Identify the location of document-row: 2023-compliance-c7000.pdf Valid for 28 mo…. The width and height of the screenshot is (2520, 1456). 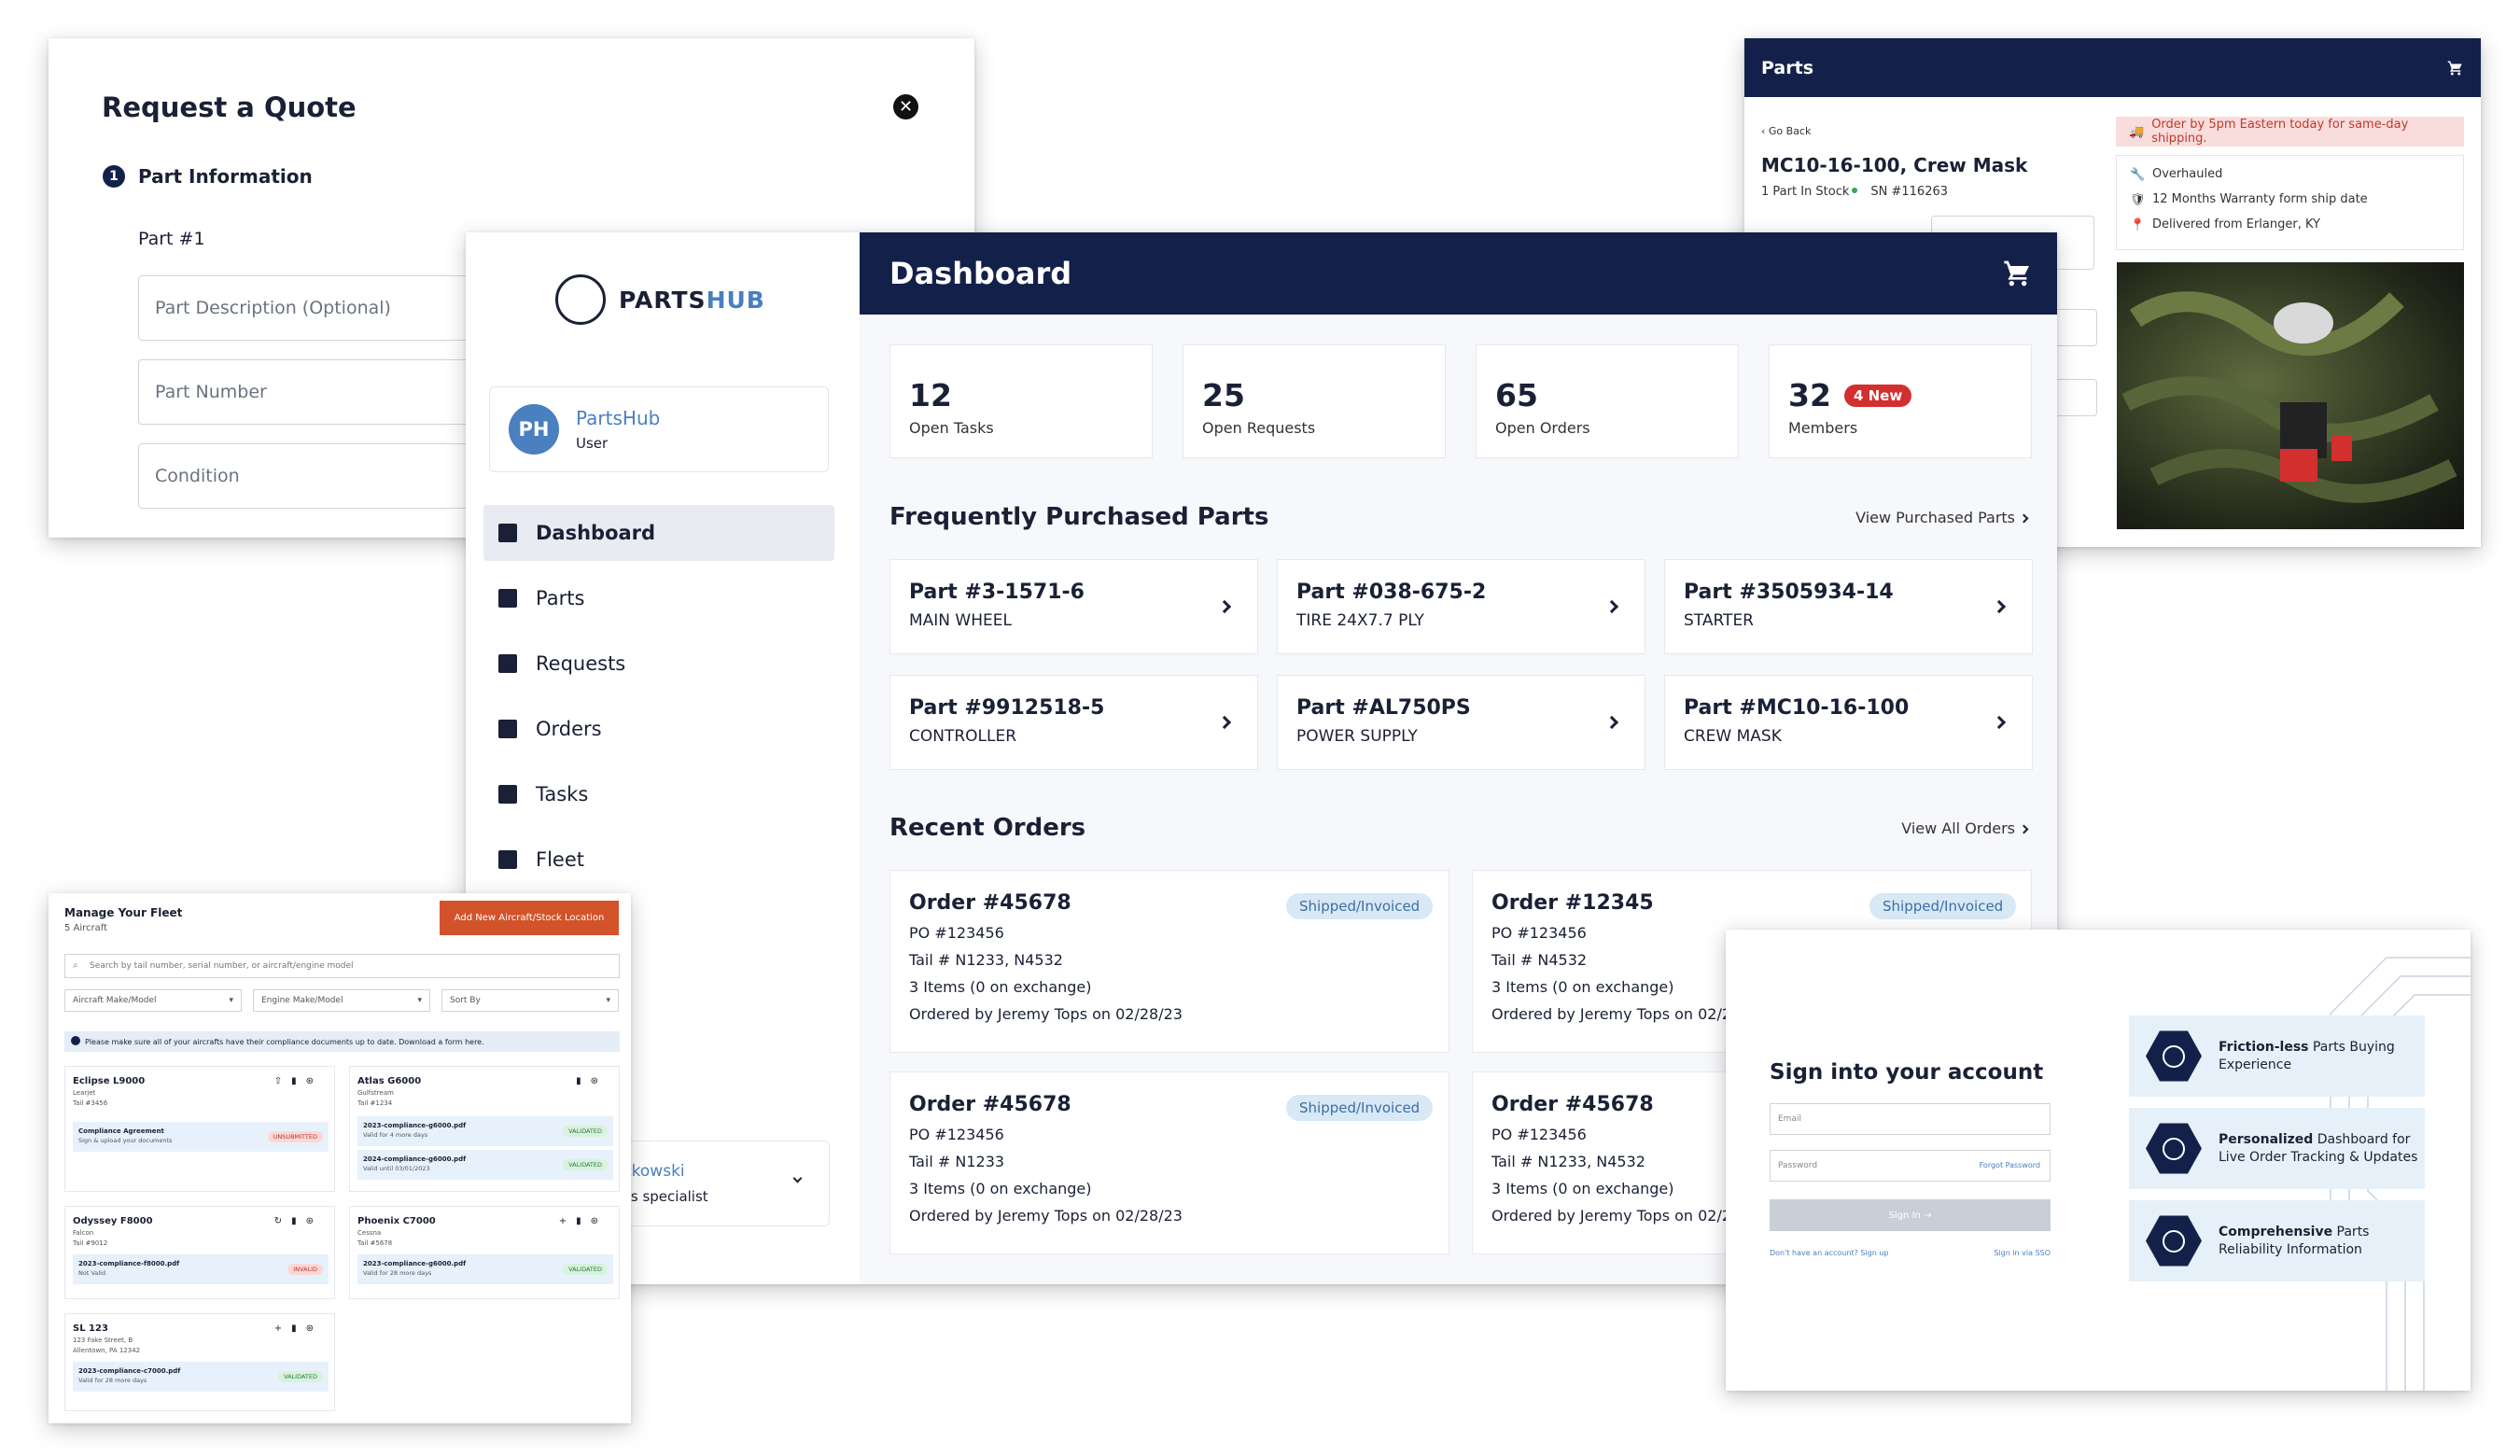
(201, 1377).